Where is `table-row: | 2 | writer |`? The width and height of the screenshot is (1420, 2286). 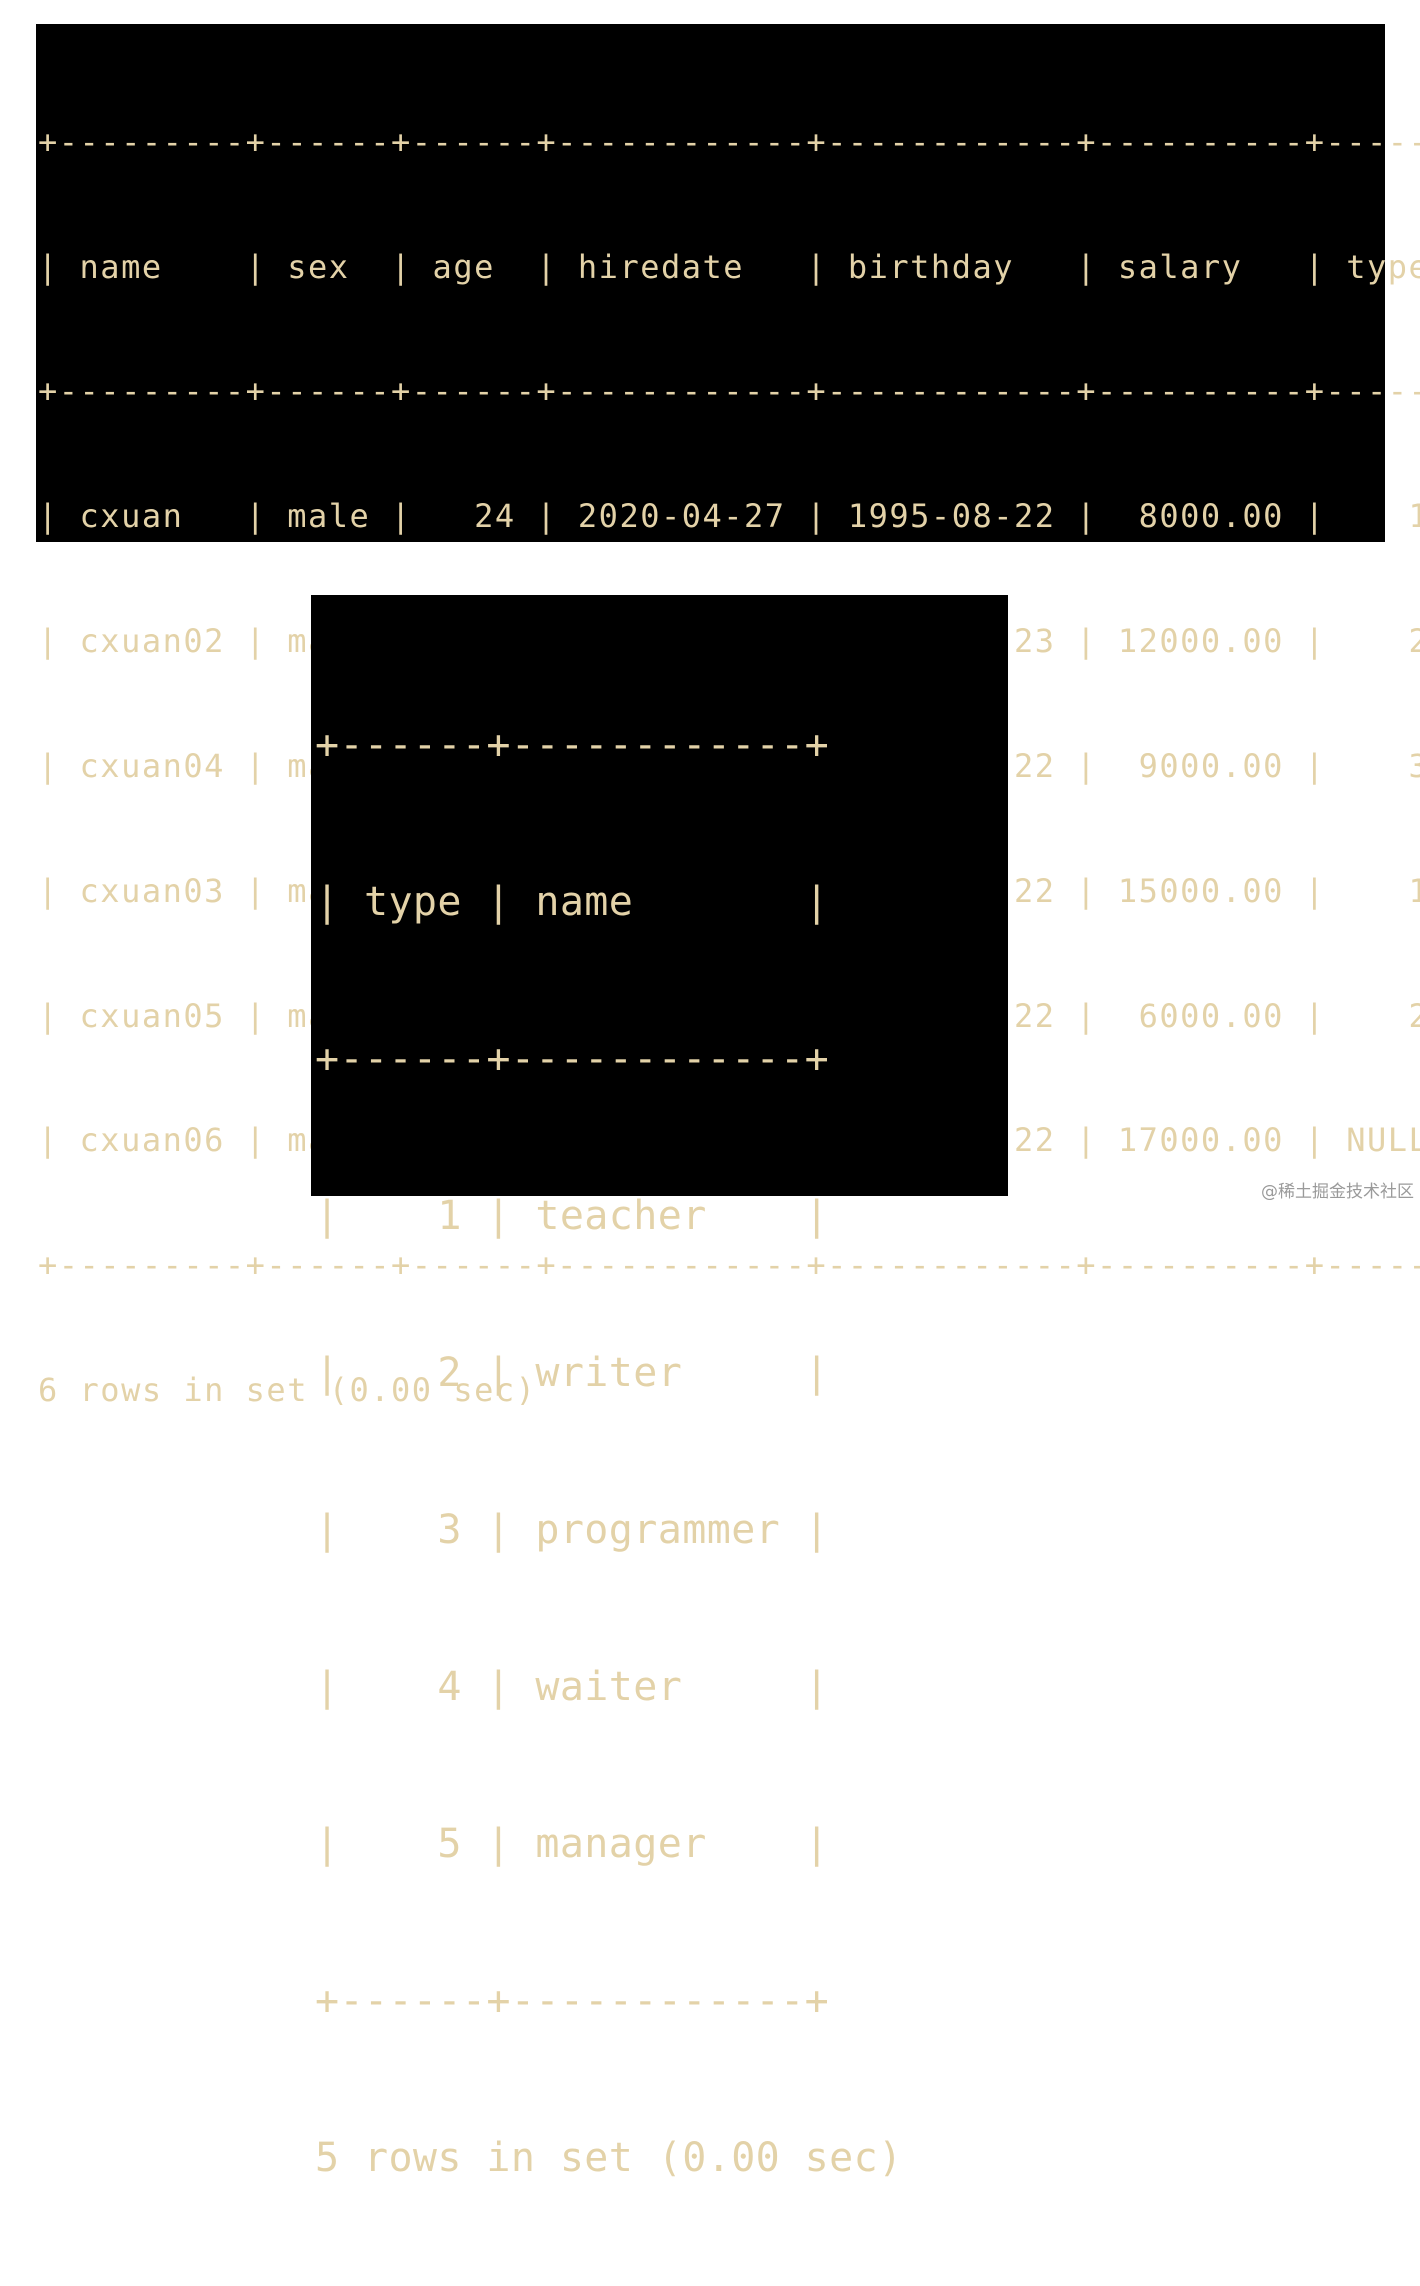
table-row: | 2 | writer | is located at coordinates (572, 1373).